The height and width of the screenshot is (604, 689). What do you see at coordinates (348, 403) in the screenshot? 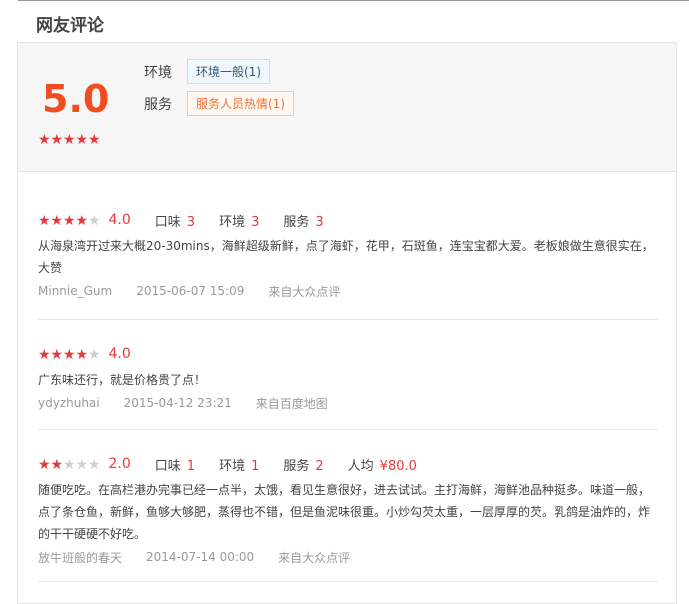
I see `review-meta: ydyzhuhai 2015-04-12 23:21 来自百度地图` at bounding box center [348, 403].